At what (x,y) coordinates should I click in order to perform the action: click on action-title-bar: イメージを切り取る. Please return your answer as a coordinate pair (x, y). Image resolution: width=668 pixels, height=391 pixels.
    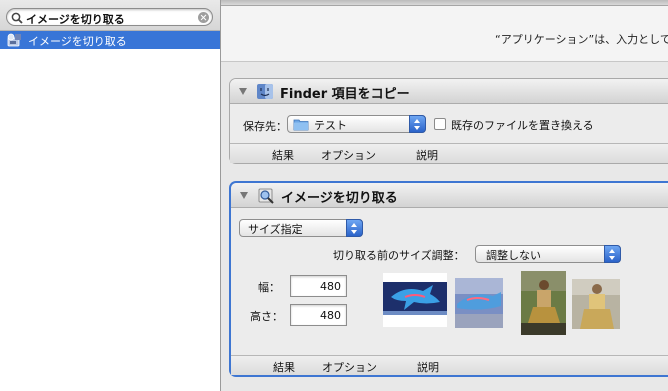
    Looking at the image, I should click on (449, 195).